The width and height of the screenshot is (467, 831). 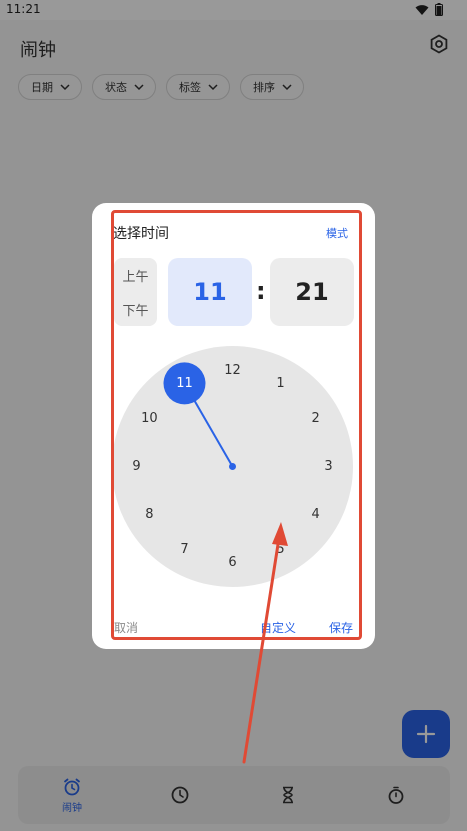 I want to click on clock-number-8: 8, so click(x=149, y=514).